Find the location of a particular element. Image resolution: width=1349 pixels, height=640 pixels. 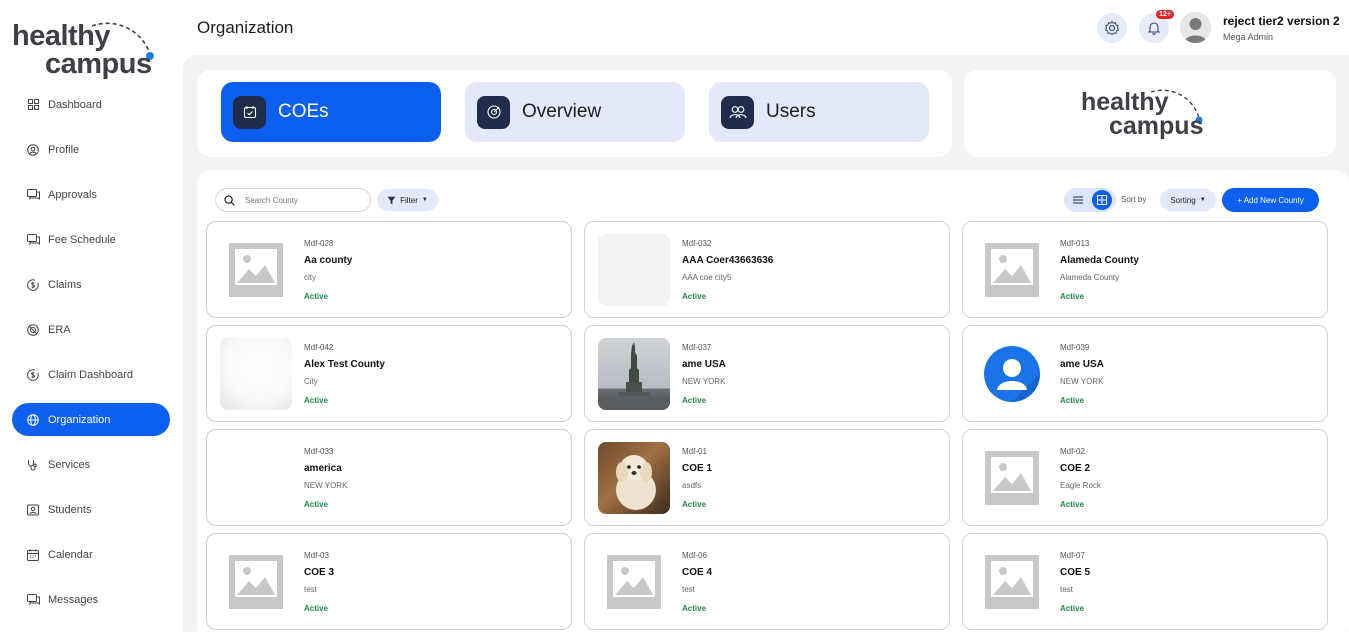

id-card-icon is located at coordinates (33, 510).